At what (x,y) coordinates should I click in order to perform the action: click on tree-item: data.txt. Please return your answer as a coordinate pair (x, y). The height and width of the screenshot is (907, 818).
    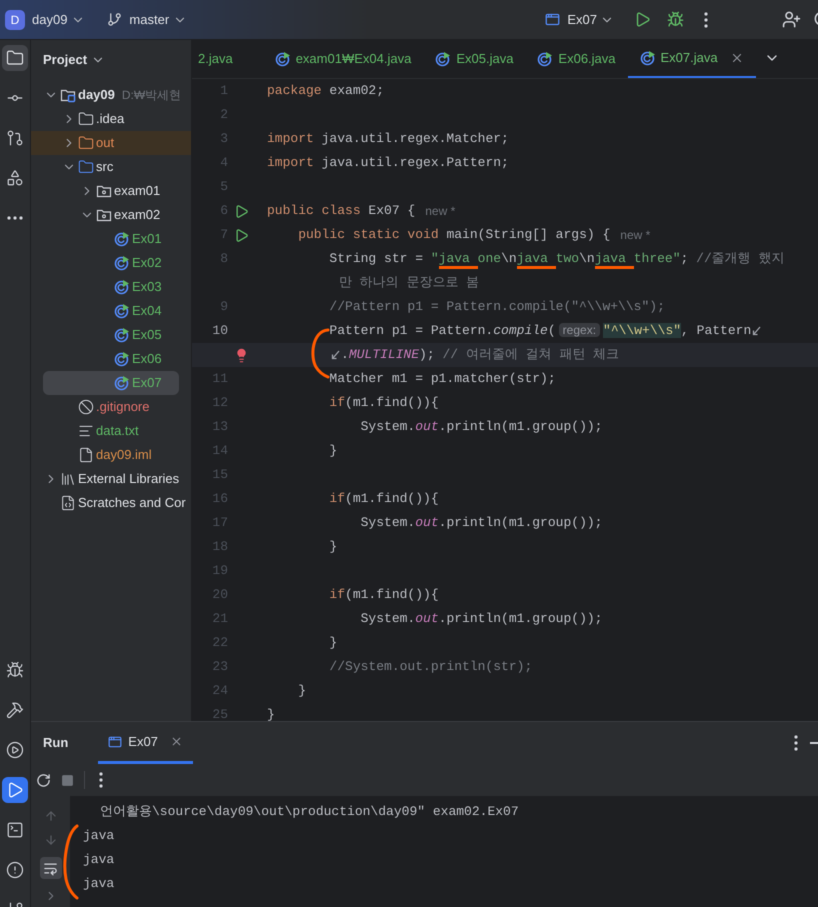
    Looking at the image, I should click on (111, 431).